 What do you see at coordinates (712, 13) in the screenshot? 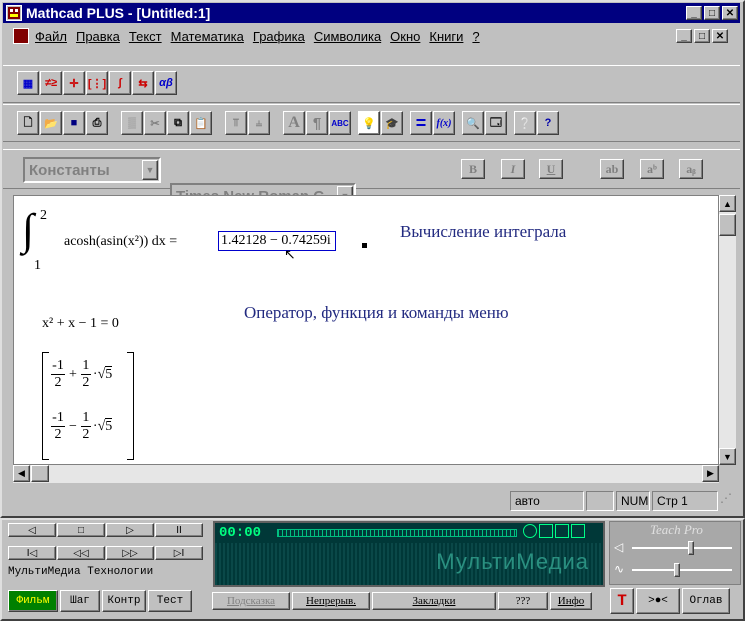
I see `maximize-button: □` at bounding box center [712, 13].